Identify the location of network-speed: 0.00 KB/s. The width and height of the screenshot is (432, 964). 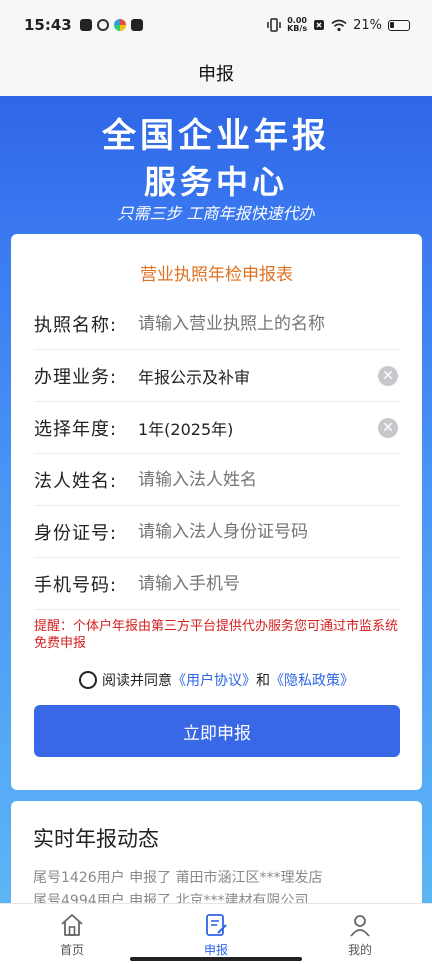
(297, 25).